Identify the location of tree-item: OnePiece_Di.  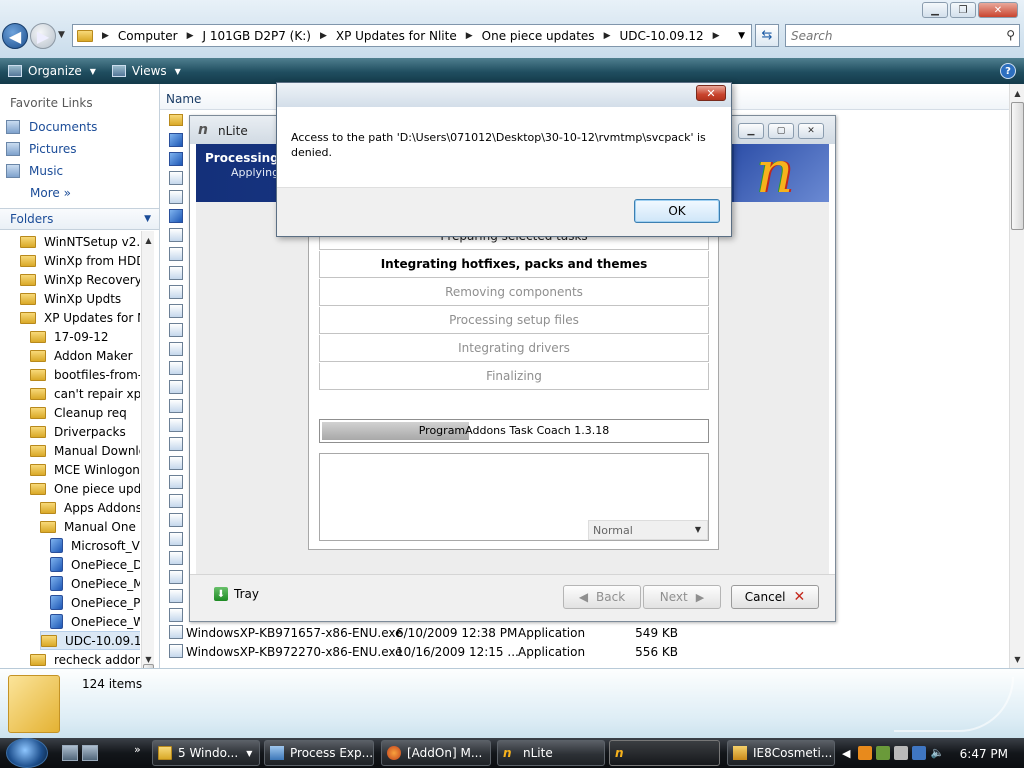
(95, 564).